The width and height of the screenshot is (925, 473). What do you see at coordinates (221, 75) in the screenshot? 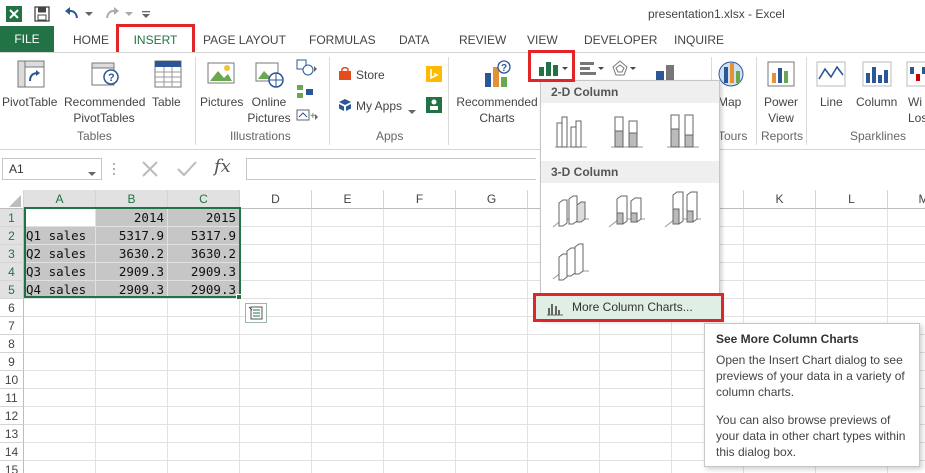
I see `pictures-icon` at bounding box center [221, 75].